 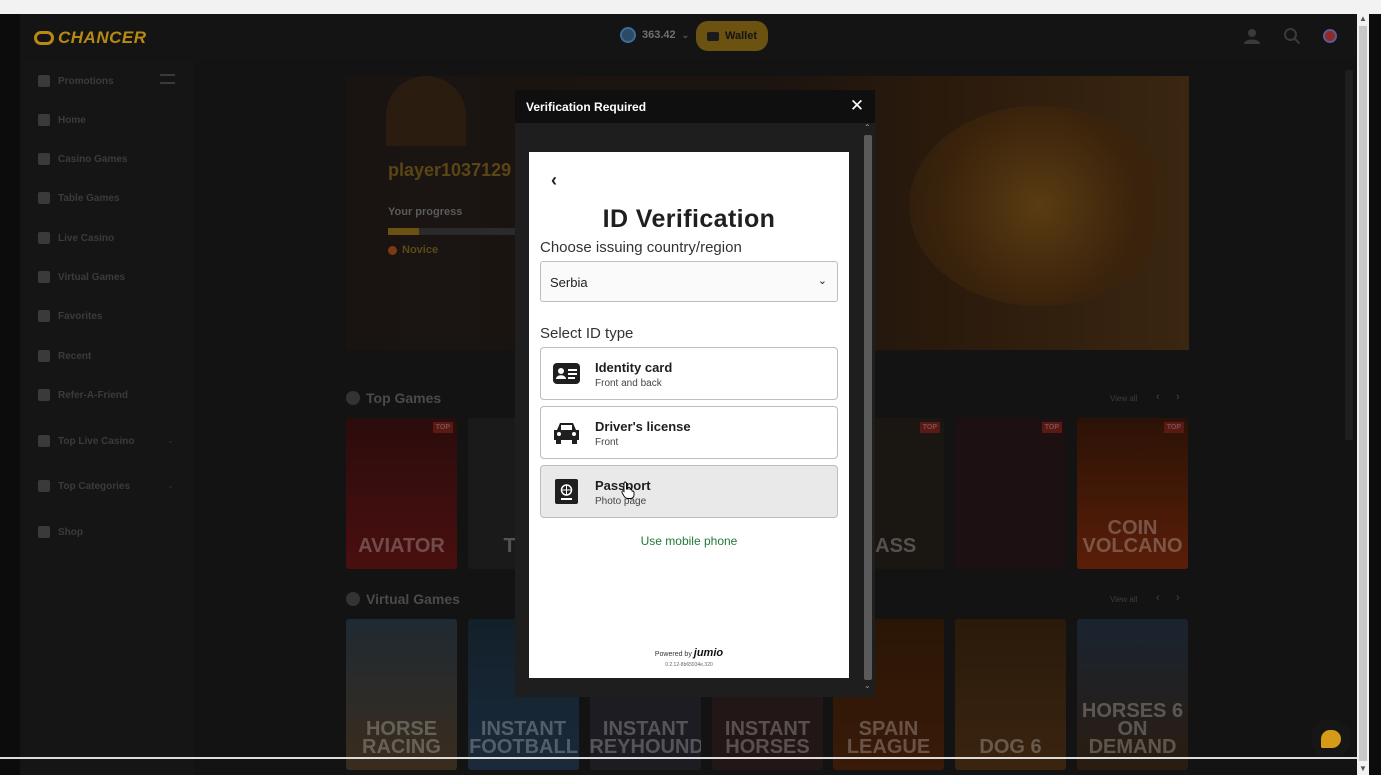 I want to click on balance-dropdown: 363.42 ⌄, so click(x=654, y=35).